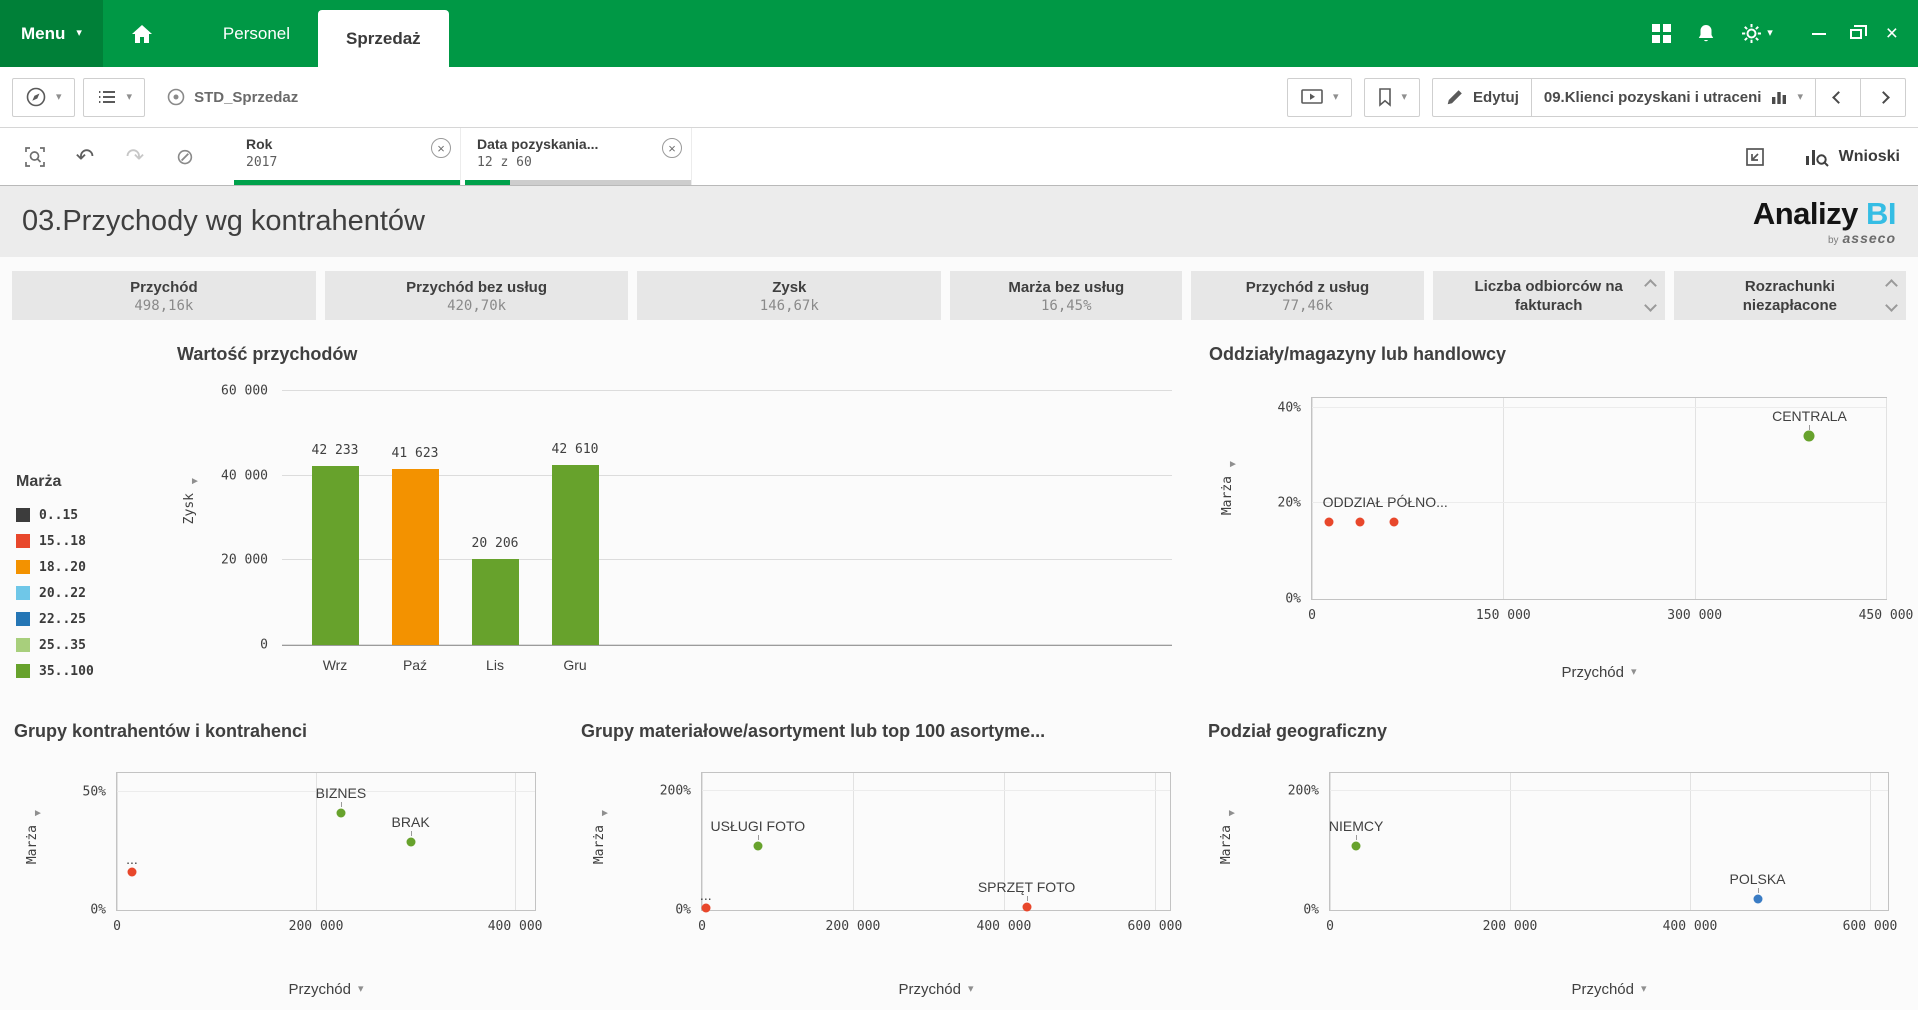 The width and height of the screenshot is (1918, 1010). What do you see at coordinates (959, 33) in the screenshot?
I see `app-topbar: Menu ▾ Personel Sprzedaż ▾ ×` at bounding box center [959, 33].